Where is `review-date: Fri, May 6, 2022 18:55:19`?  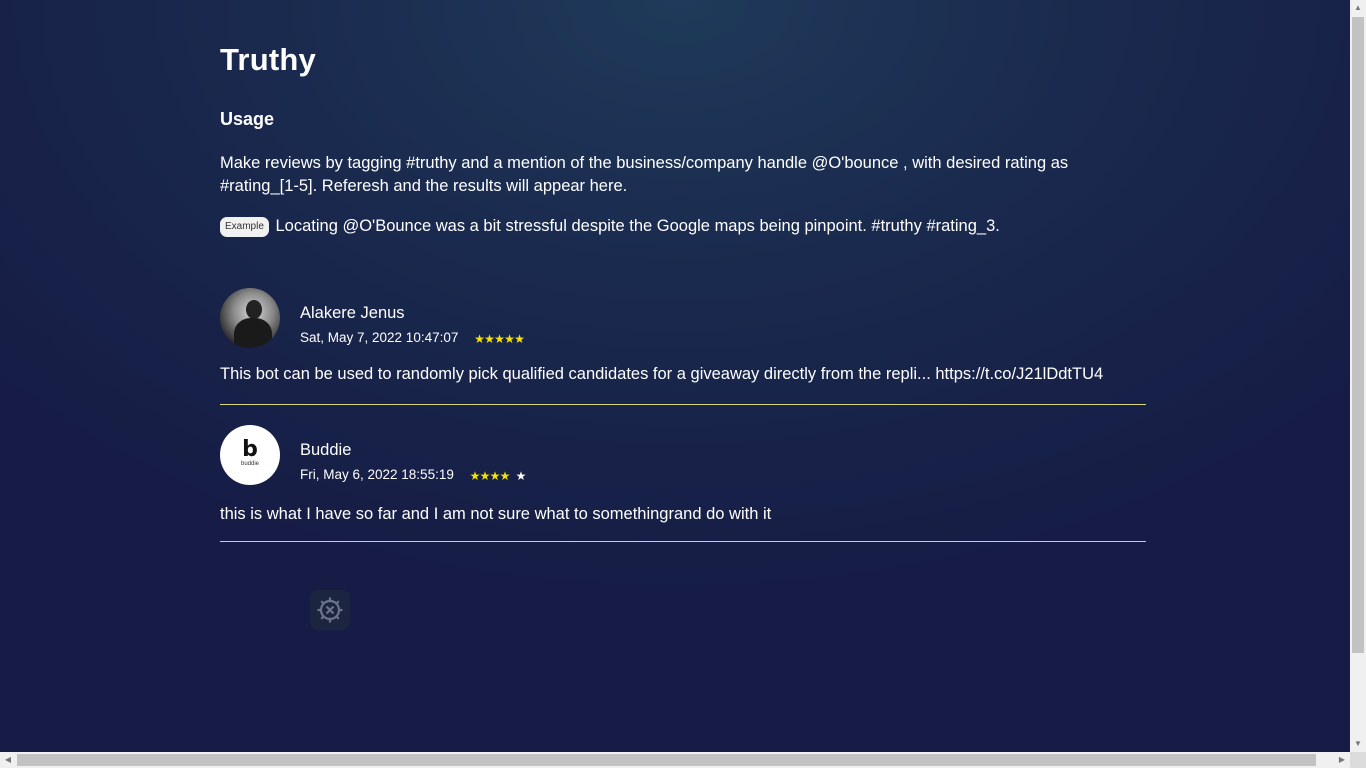
review-date: Fri, May 6, 2022 18:55:19 is located at coordinates (377, 474).